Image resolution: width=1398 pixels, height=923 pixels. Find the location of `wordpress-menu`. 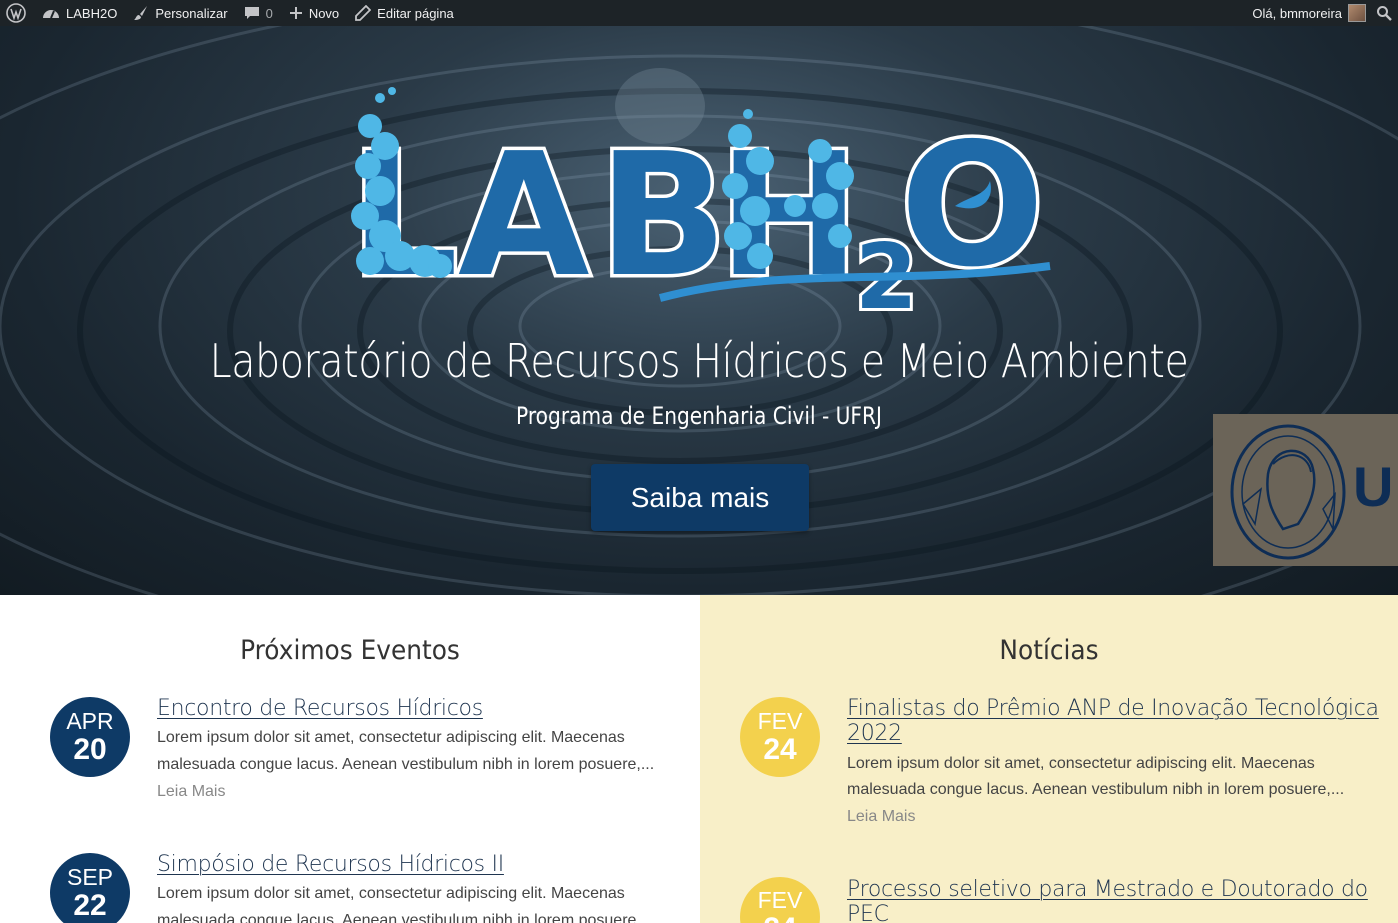

wordpress-menu is located at coordinates (17, 13).